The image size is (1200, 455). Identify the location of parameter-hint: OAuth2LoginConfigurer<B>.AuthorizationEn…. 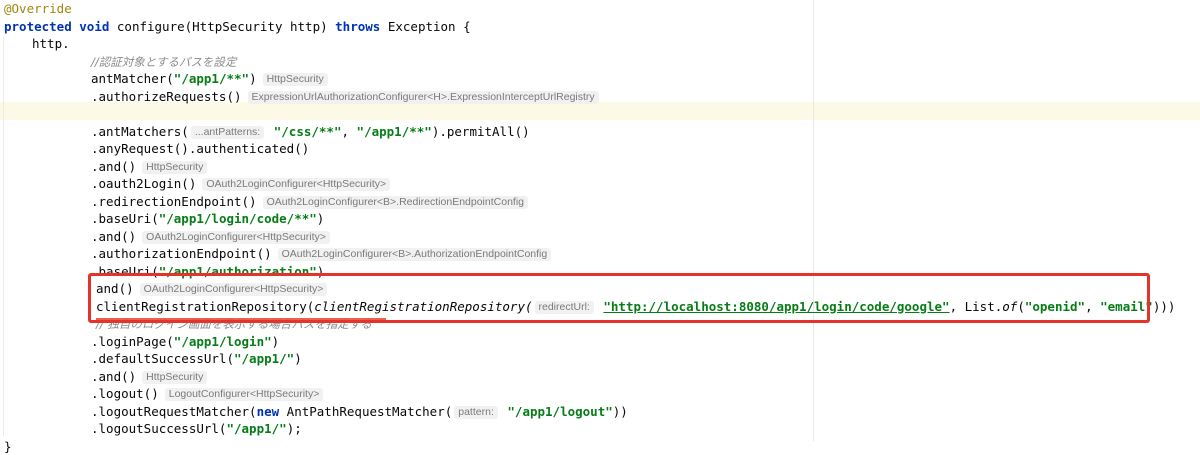
(415, 254).